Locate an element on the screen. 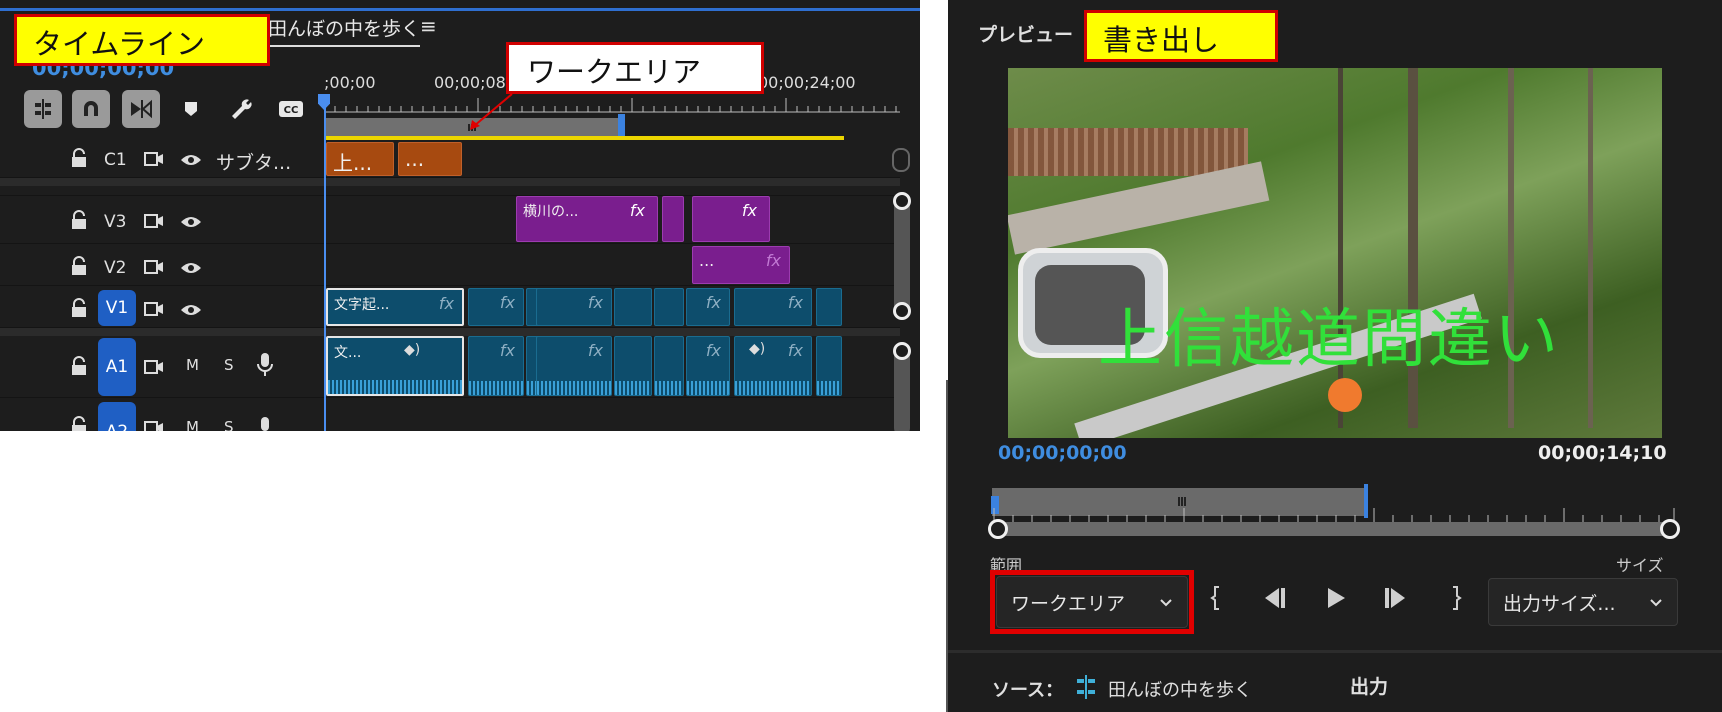 This screenshot has width=1722, height=712. linked-selection-icon is located at coordinates (141, 109).